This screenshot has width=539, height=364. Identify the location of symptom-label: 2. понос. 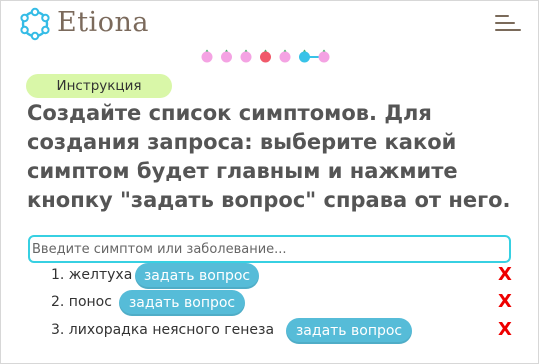
(81, 302).